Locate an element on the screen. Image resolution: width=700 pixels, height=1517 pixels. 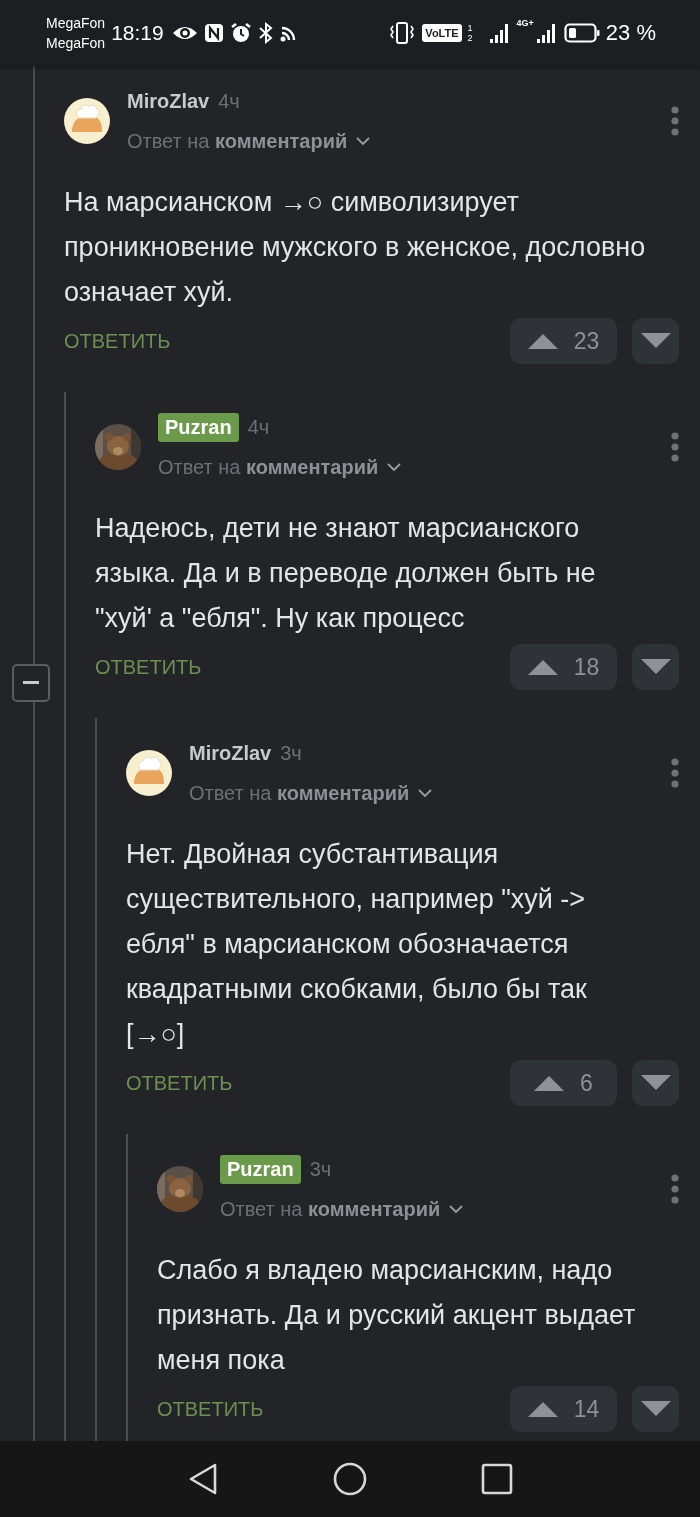
minus-icon is located at coordinates (31, 683).